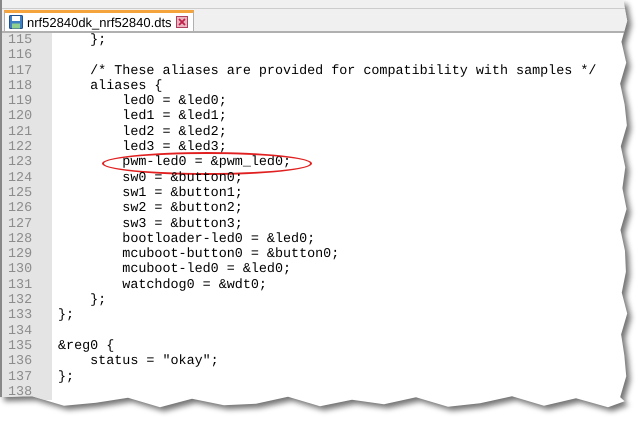  Describe the element at coordinates (27, 270) in the screenshot. I see `line-number: 130` at that location.